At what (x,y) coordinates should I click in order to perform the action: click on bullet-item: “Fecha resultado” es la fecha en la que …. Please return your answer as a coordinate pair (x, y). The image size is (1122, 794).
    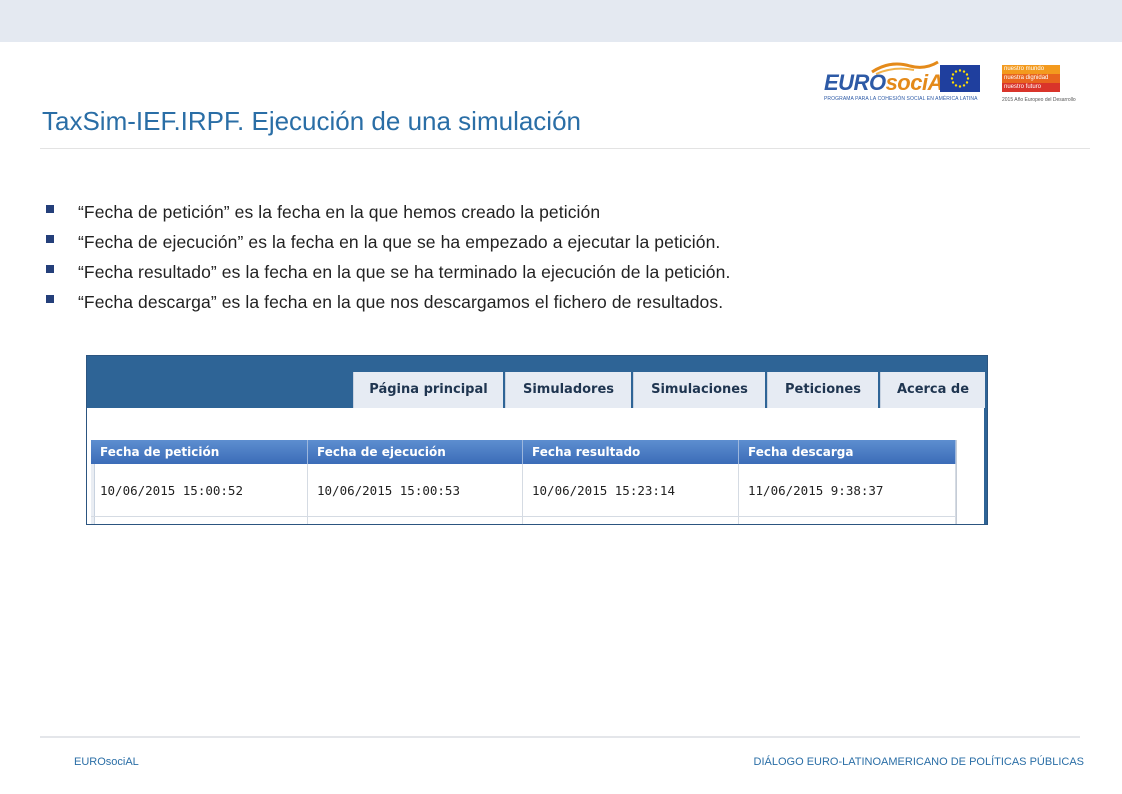
    Looking at the image, I should click on (388, 275).